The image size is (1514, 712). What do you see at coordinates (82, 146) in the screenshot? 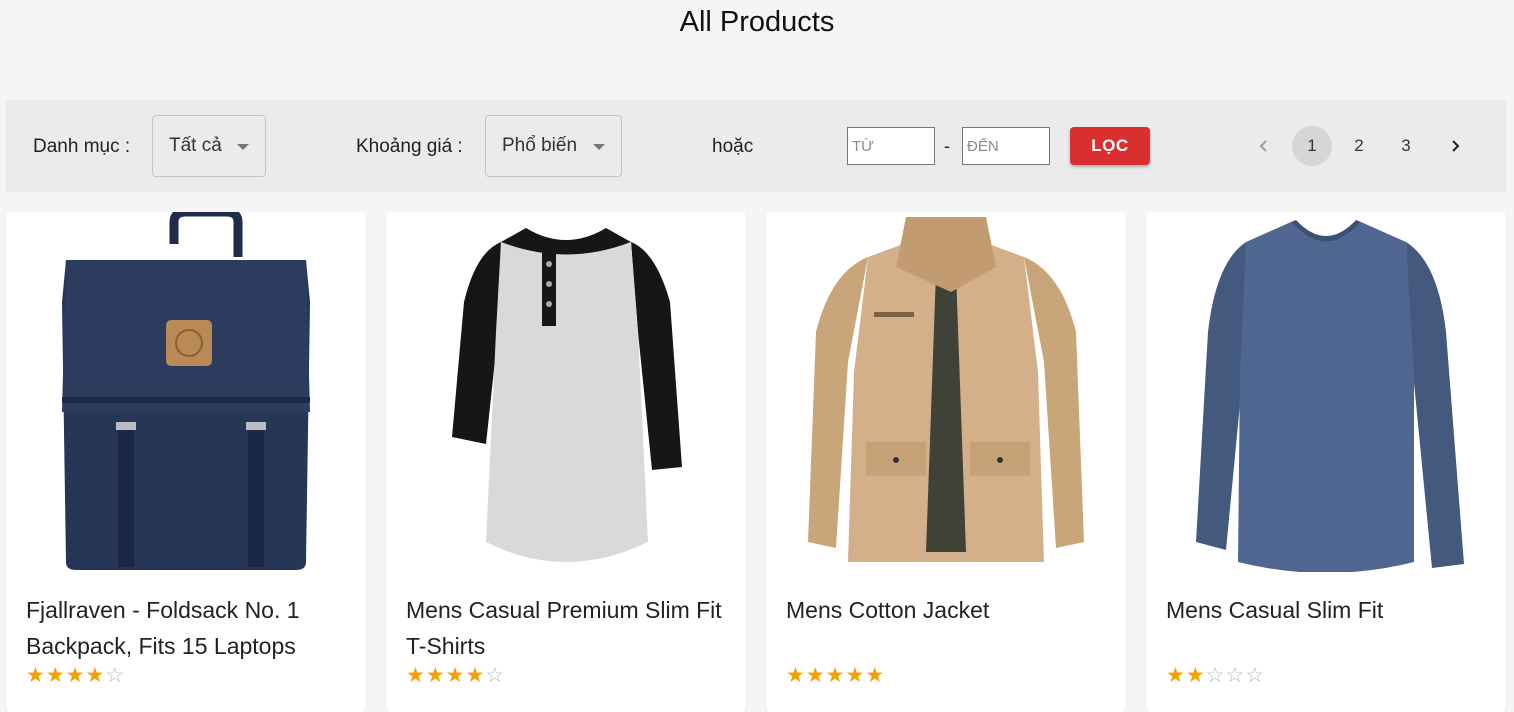
I see `category-label: Danh mục :` at bounding box center [82, 146].